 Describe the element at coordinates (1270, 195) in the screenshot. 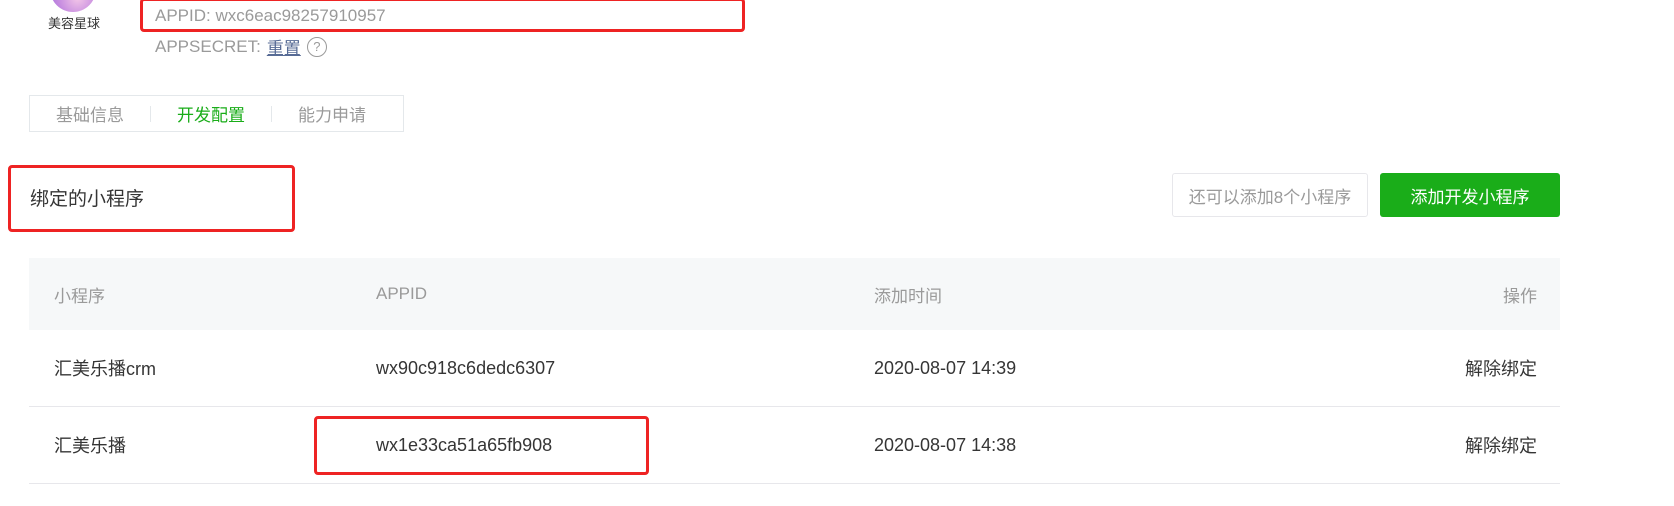

I see `quota-remaining: 还可以添加8个小程序` at that location.